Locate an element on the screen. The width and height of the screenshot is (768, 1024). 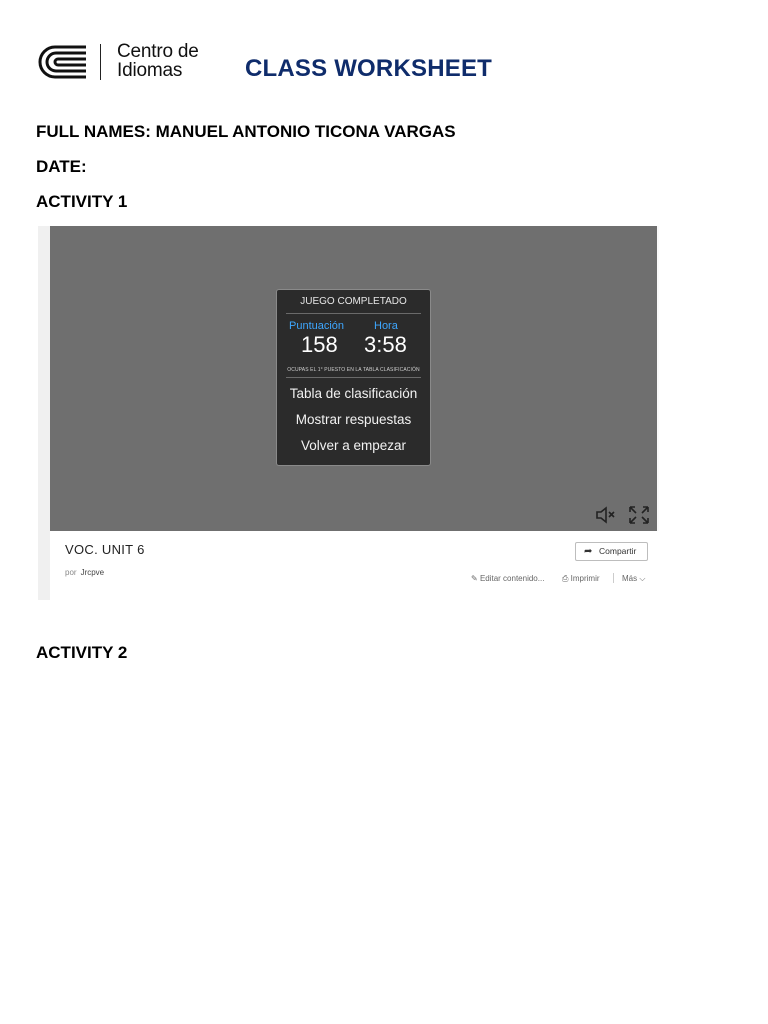
fullscreen-icon is located at coordinates (639, 515).